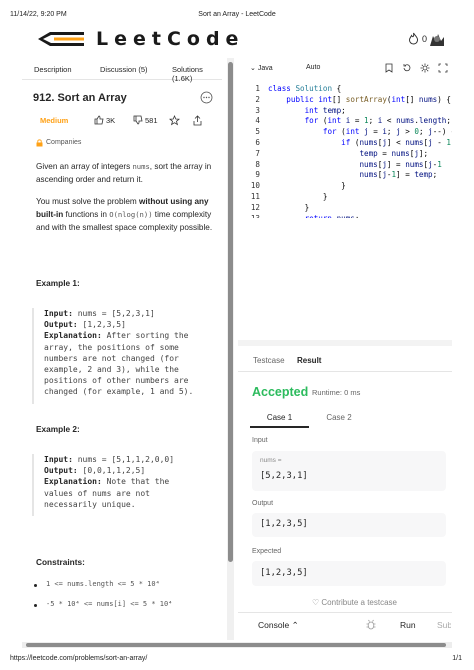 This screenshot has width=474, height=670. What do you see at coordinates (174, 120) in the screenshot?
I see `star-icon` at bounding box center [174, 120].